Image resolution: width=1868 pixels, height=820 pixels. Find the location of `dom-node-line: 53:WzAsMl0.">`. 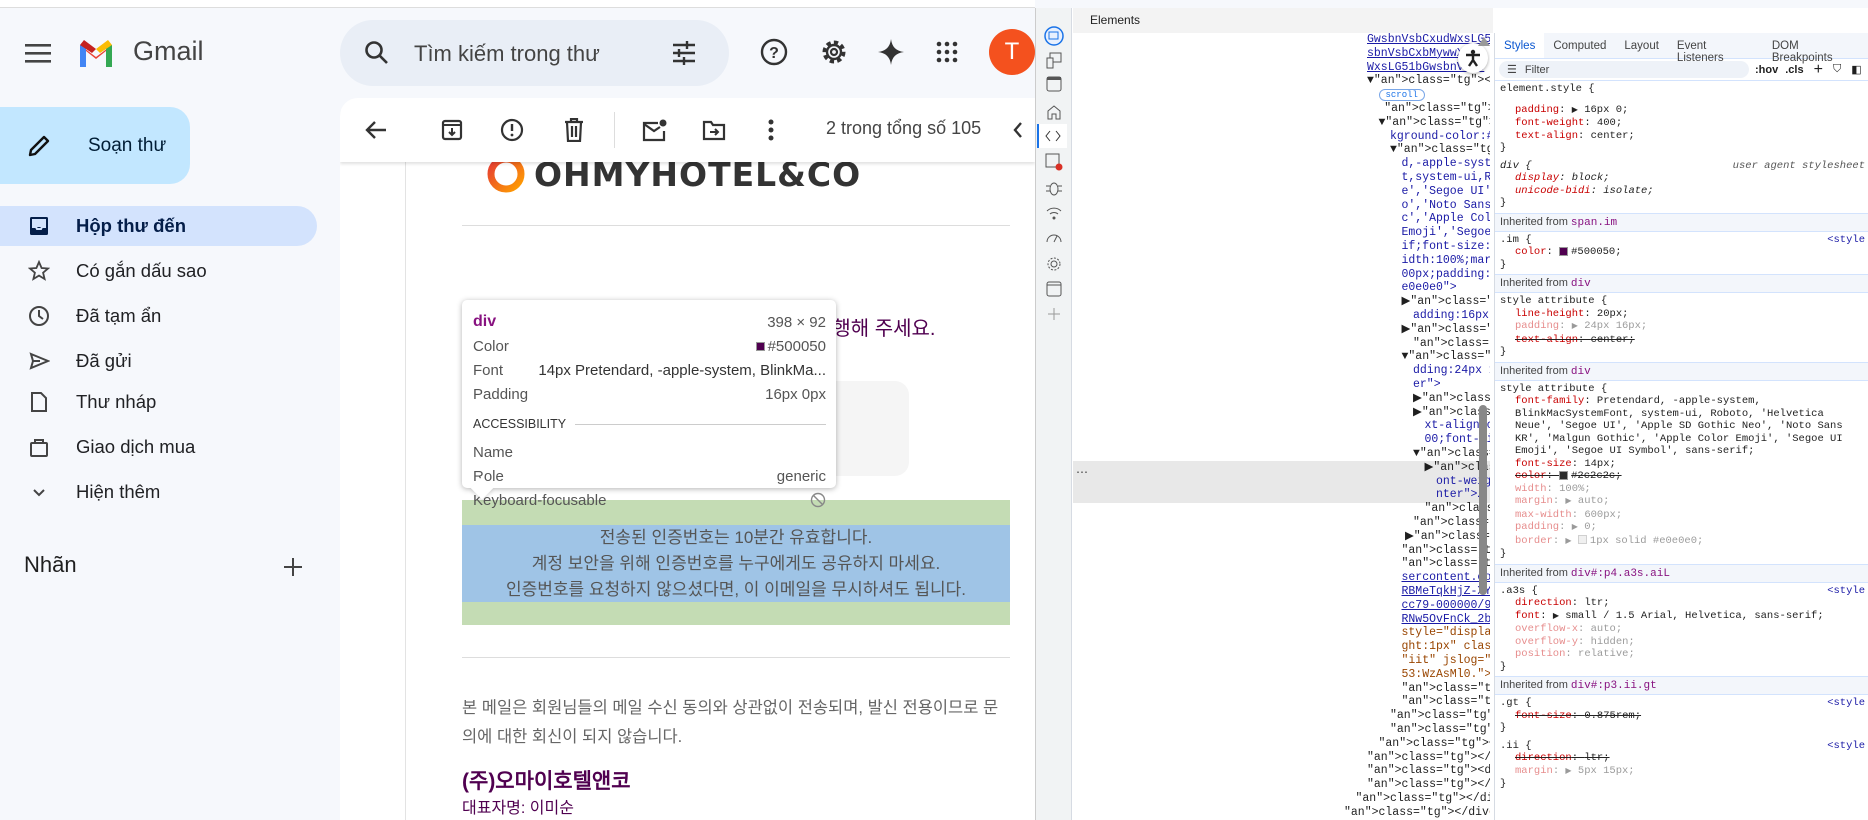

dom-node-line: 53:WzAsMl0."> is located at coordinates (1446, 675).